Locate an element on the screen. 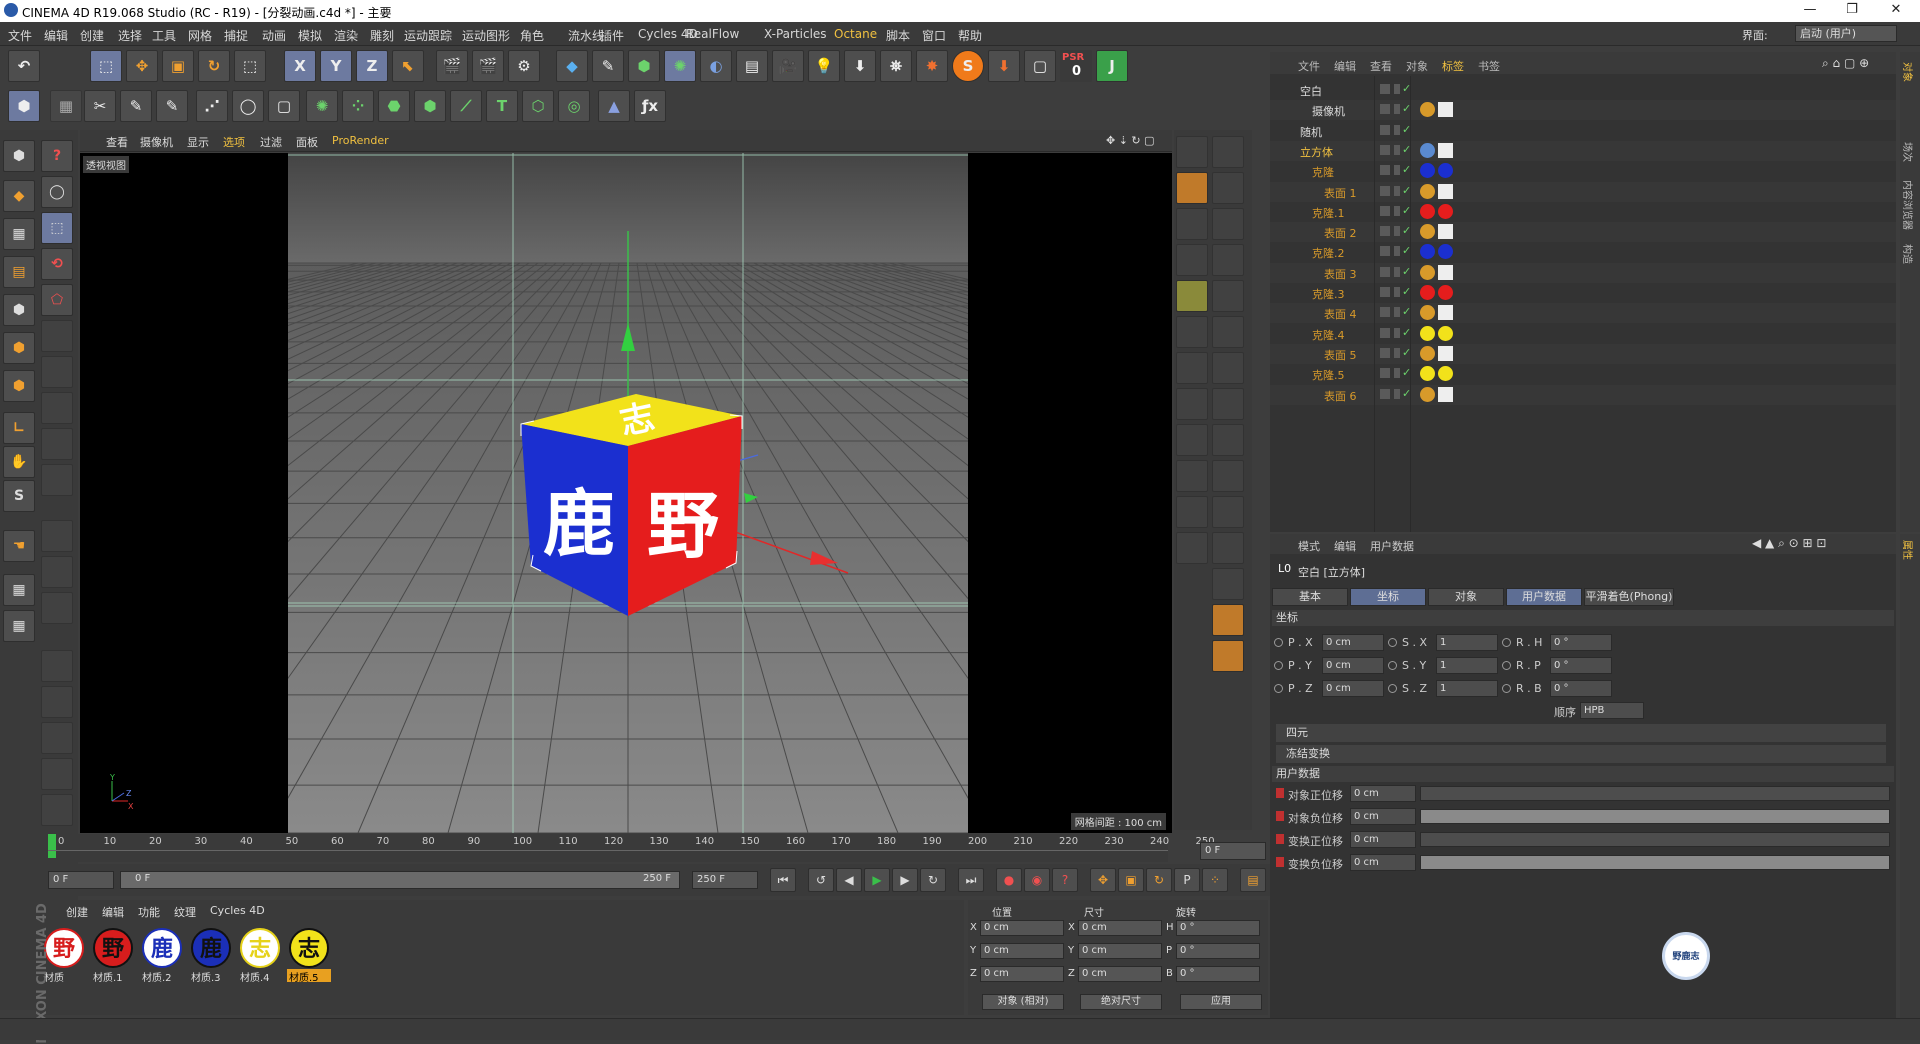  keyframe-help-button: ? is located at coordinates (1065, 880).